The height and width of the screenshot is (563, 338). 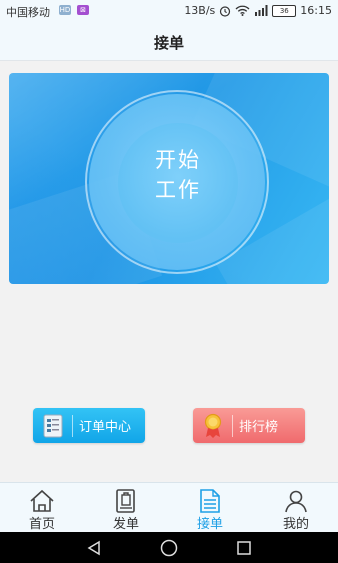 I want to click on publish-icon, so click(x=125, y=501).